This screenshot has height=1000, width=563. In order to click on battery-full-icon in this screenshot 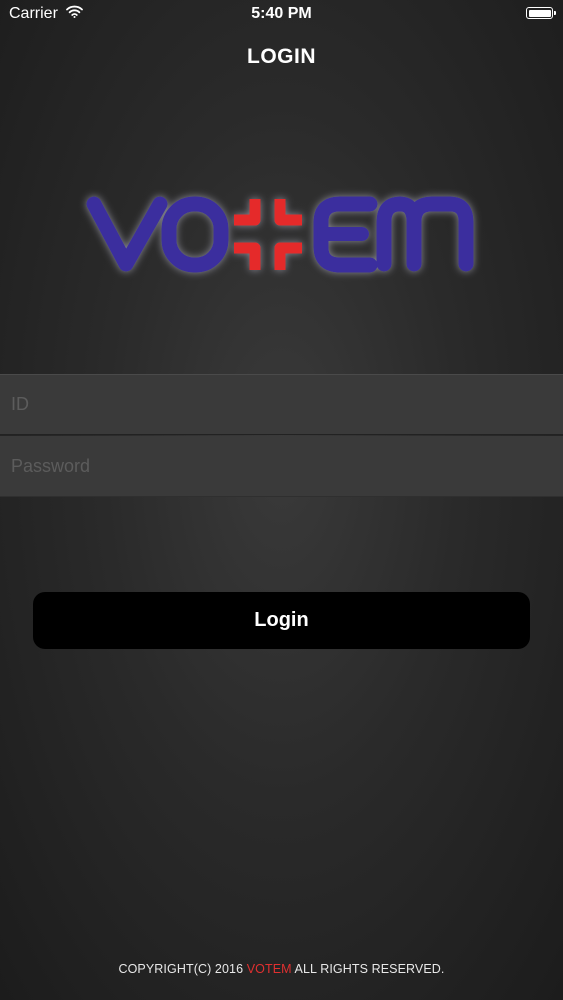, I will do `click(541, 13)`.